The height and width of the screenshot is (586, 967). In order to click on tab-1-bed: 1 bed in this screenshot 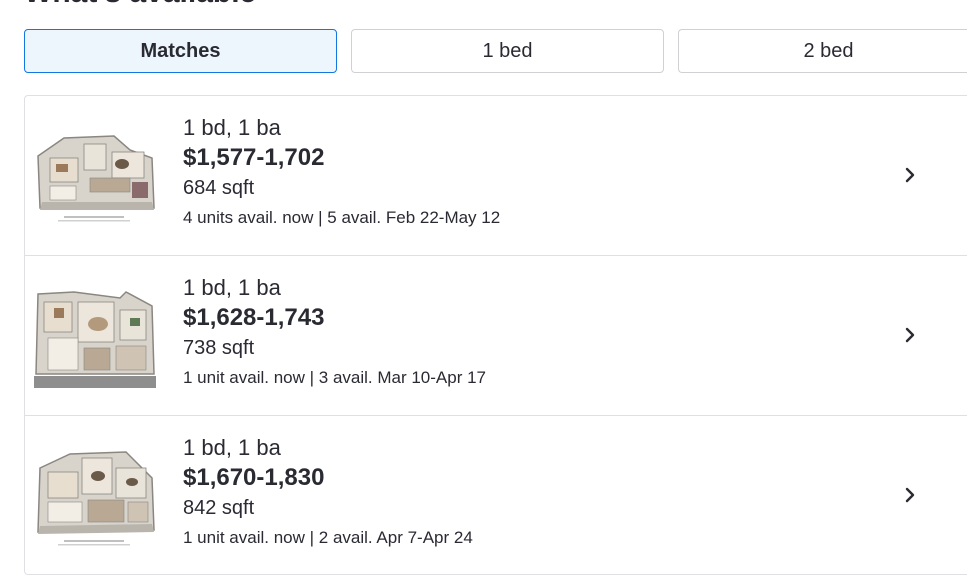, I will do `click(507, 51)`.